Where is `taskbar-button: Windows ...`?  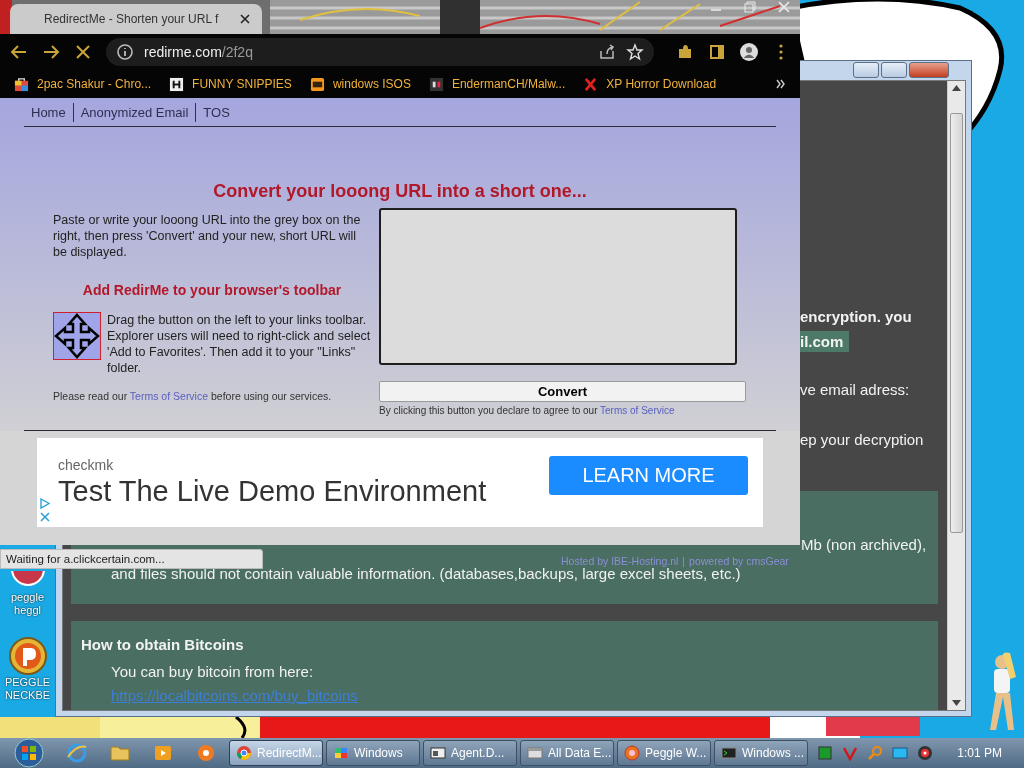
taskbar-button: Windows ... is located at coordinates (761, 753).